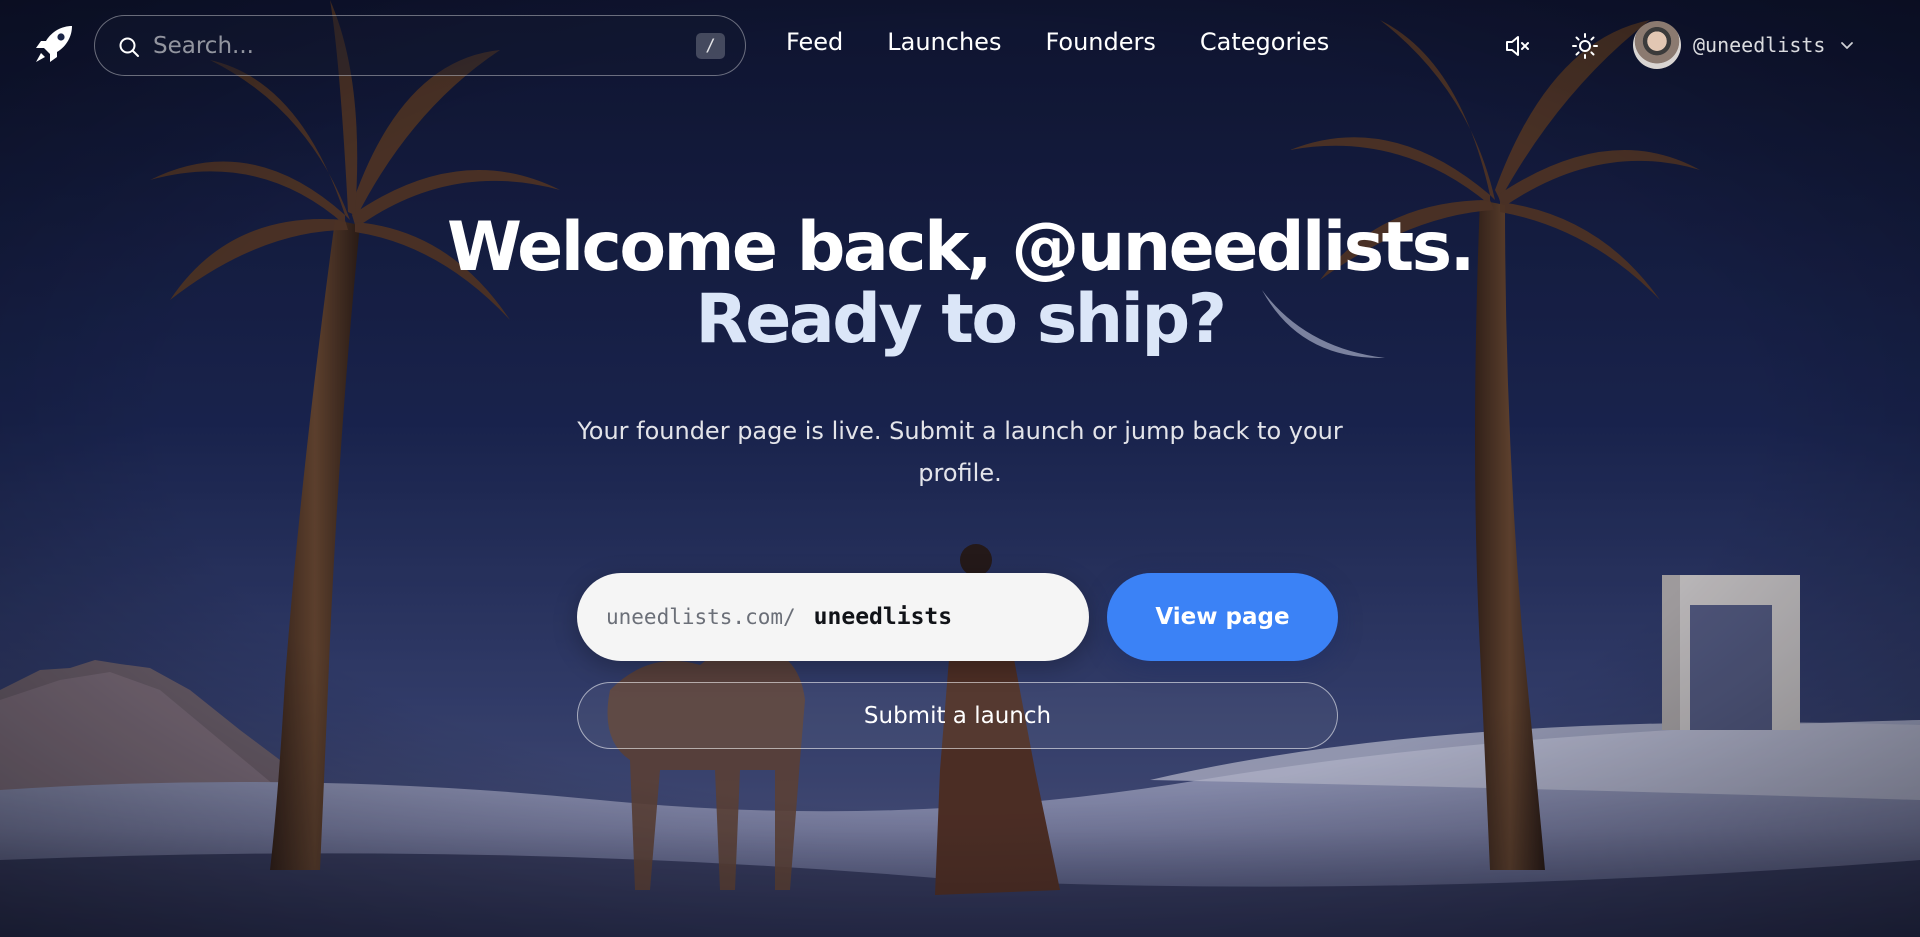 The height and width of the screenshot is (937, 1920). Describe the element at coordinates (1759, 45) in the screenshot. I see `user-handle: @uneedlists` at that location.